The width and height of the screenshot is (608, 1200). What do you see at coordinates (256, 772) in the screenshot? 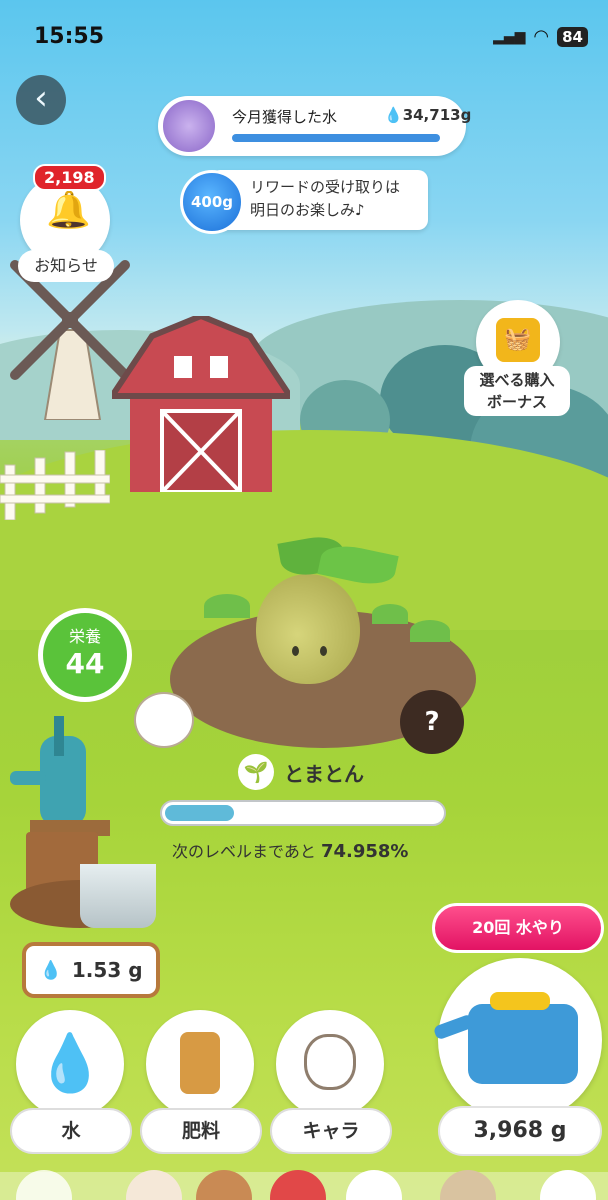
I see `sprout-icon: 🌱` at bounding box center [256, 772].